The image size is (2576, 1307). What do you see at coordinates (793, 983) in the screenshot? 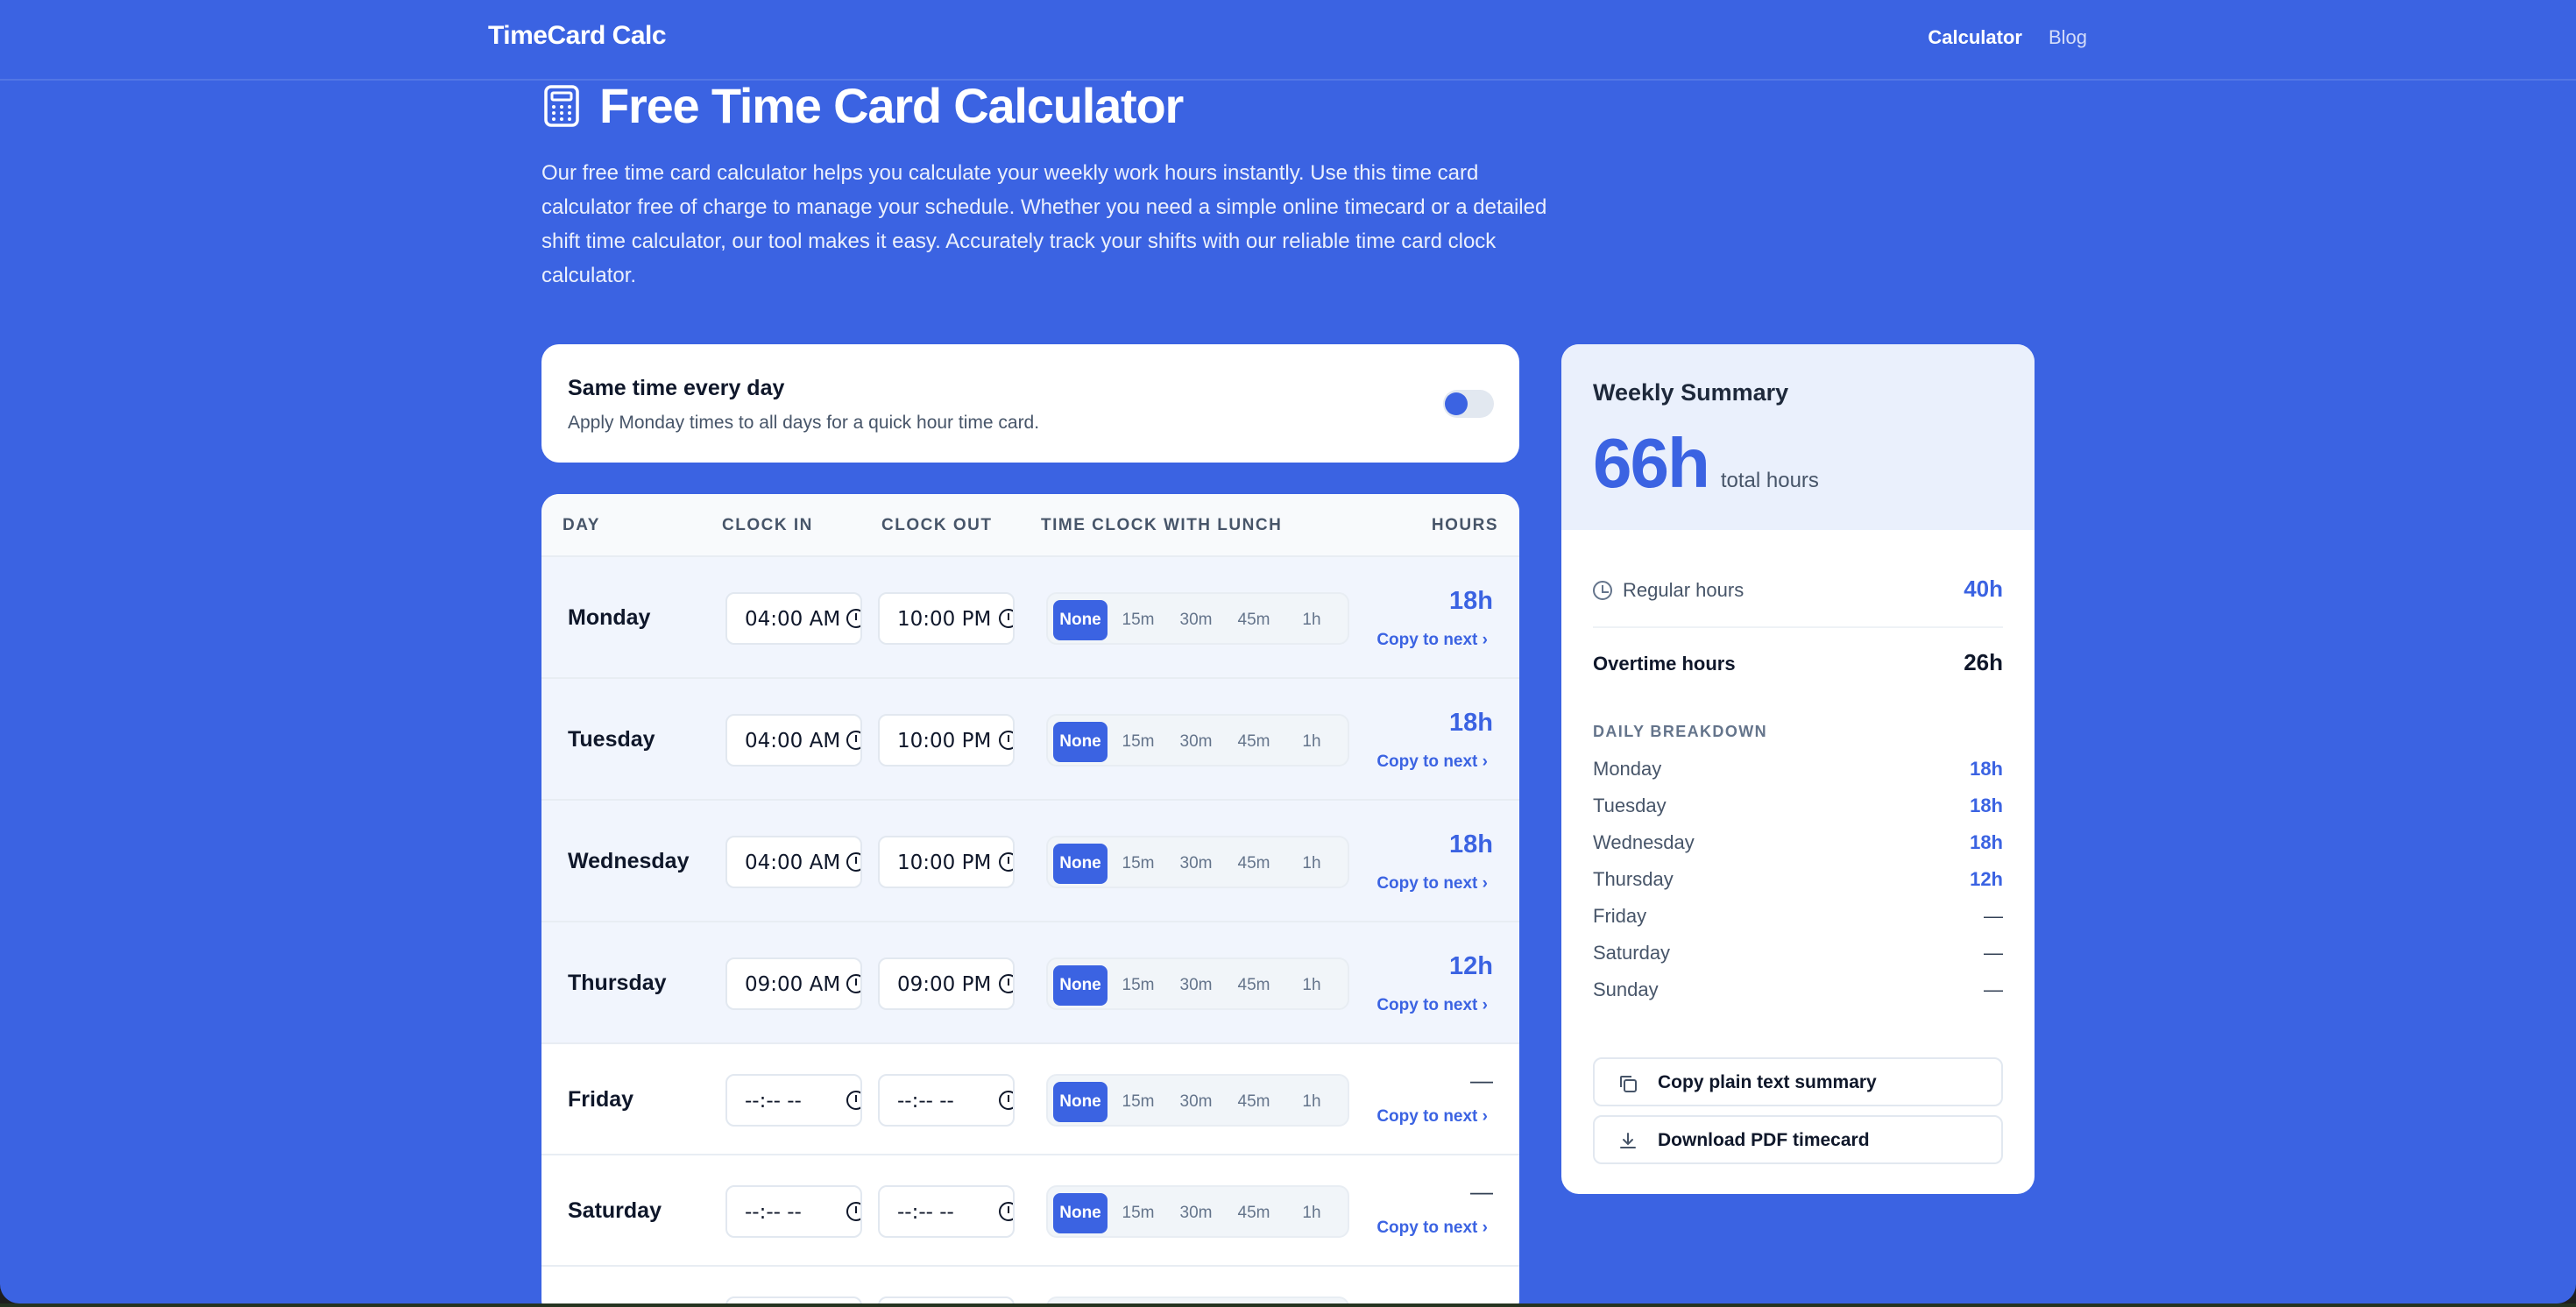
I see `clock-in-input: 09:00 AM` at bounding box center [793, 983].